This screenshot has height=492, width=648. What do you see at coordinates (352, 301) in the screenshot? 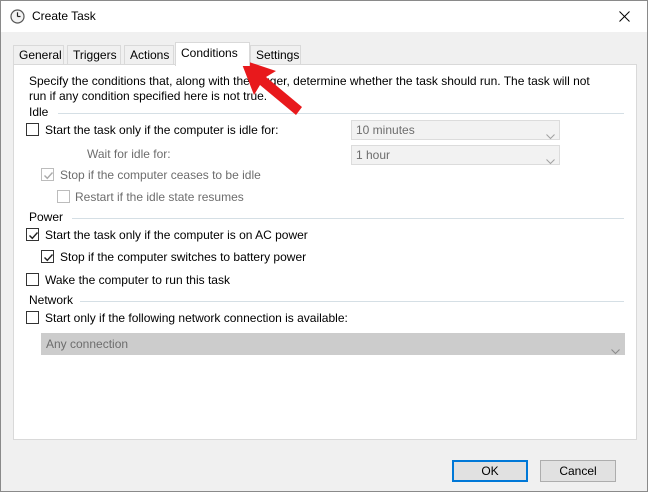
I see `network-group-divider` at bounding box center [352, 301].